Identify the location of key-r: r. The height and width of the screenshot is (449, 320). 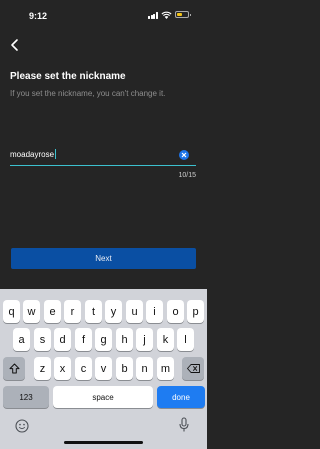
(72, 311).